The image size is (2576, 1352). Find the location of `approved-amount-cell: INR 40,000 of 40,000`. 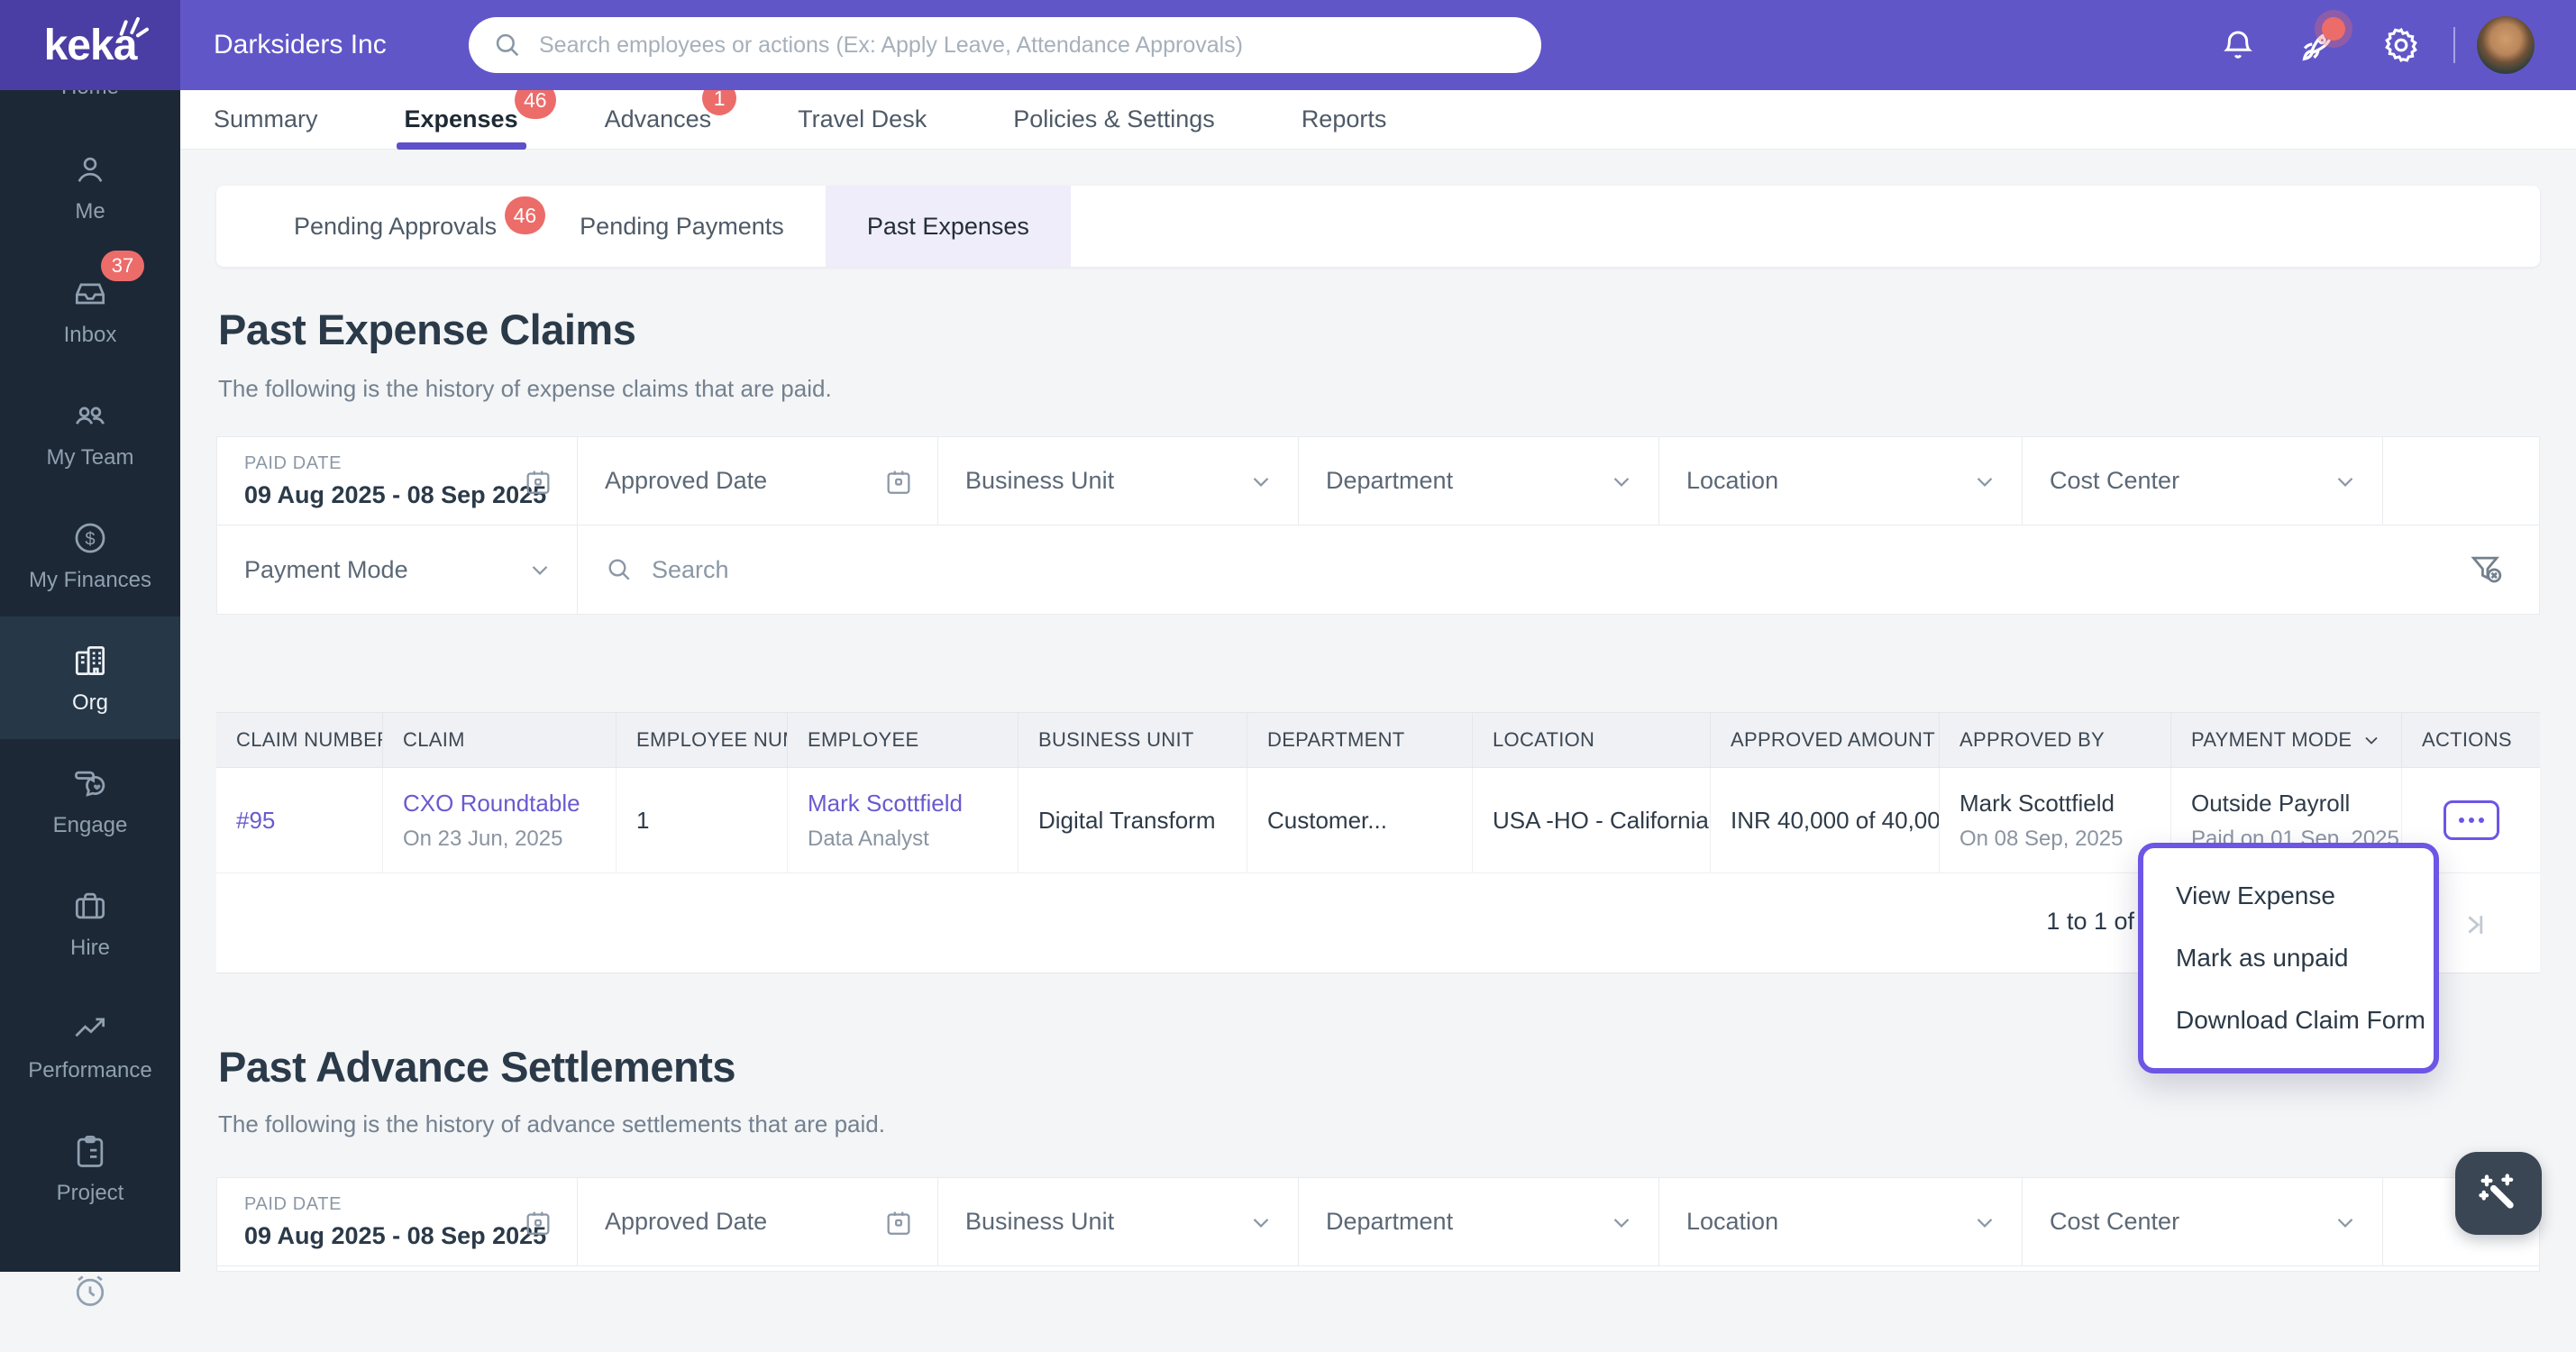

approved-amount-cell: INR 40,000 of 40,000 is located at coordinates (1825, 820).